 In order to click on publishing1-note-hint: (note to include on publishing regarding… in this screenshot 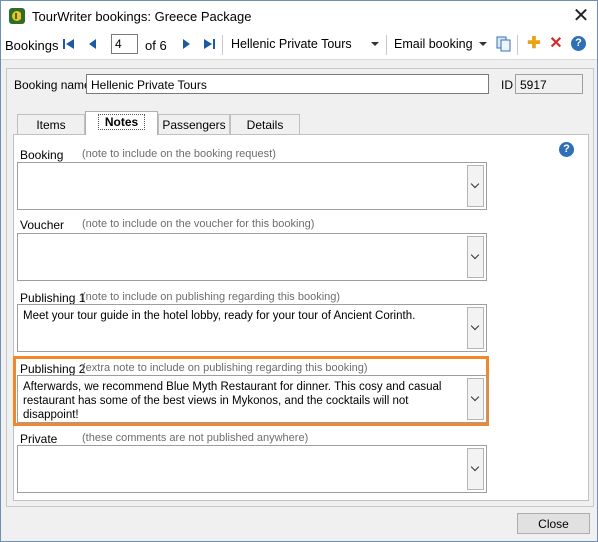, I will do `click(211, 297)`.